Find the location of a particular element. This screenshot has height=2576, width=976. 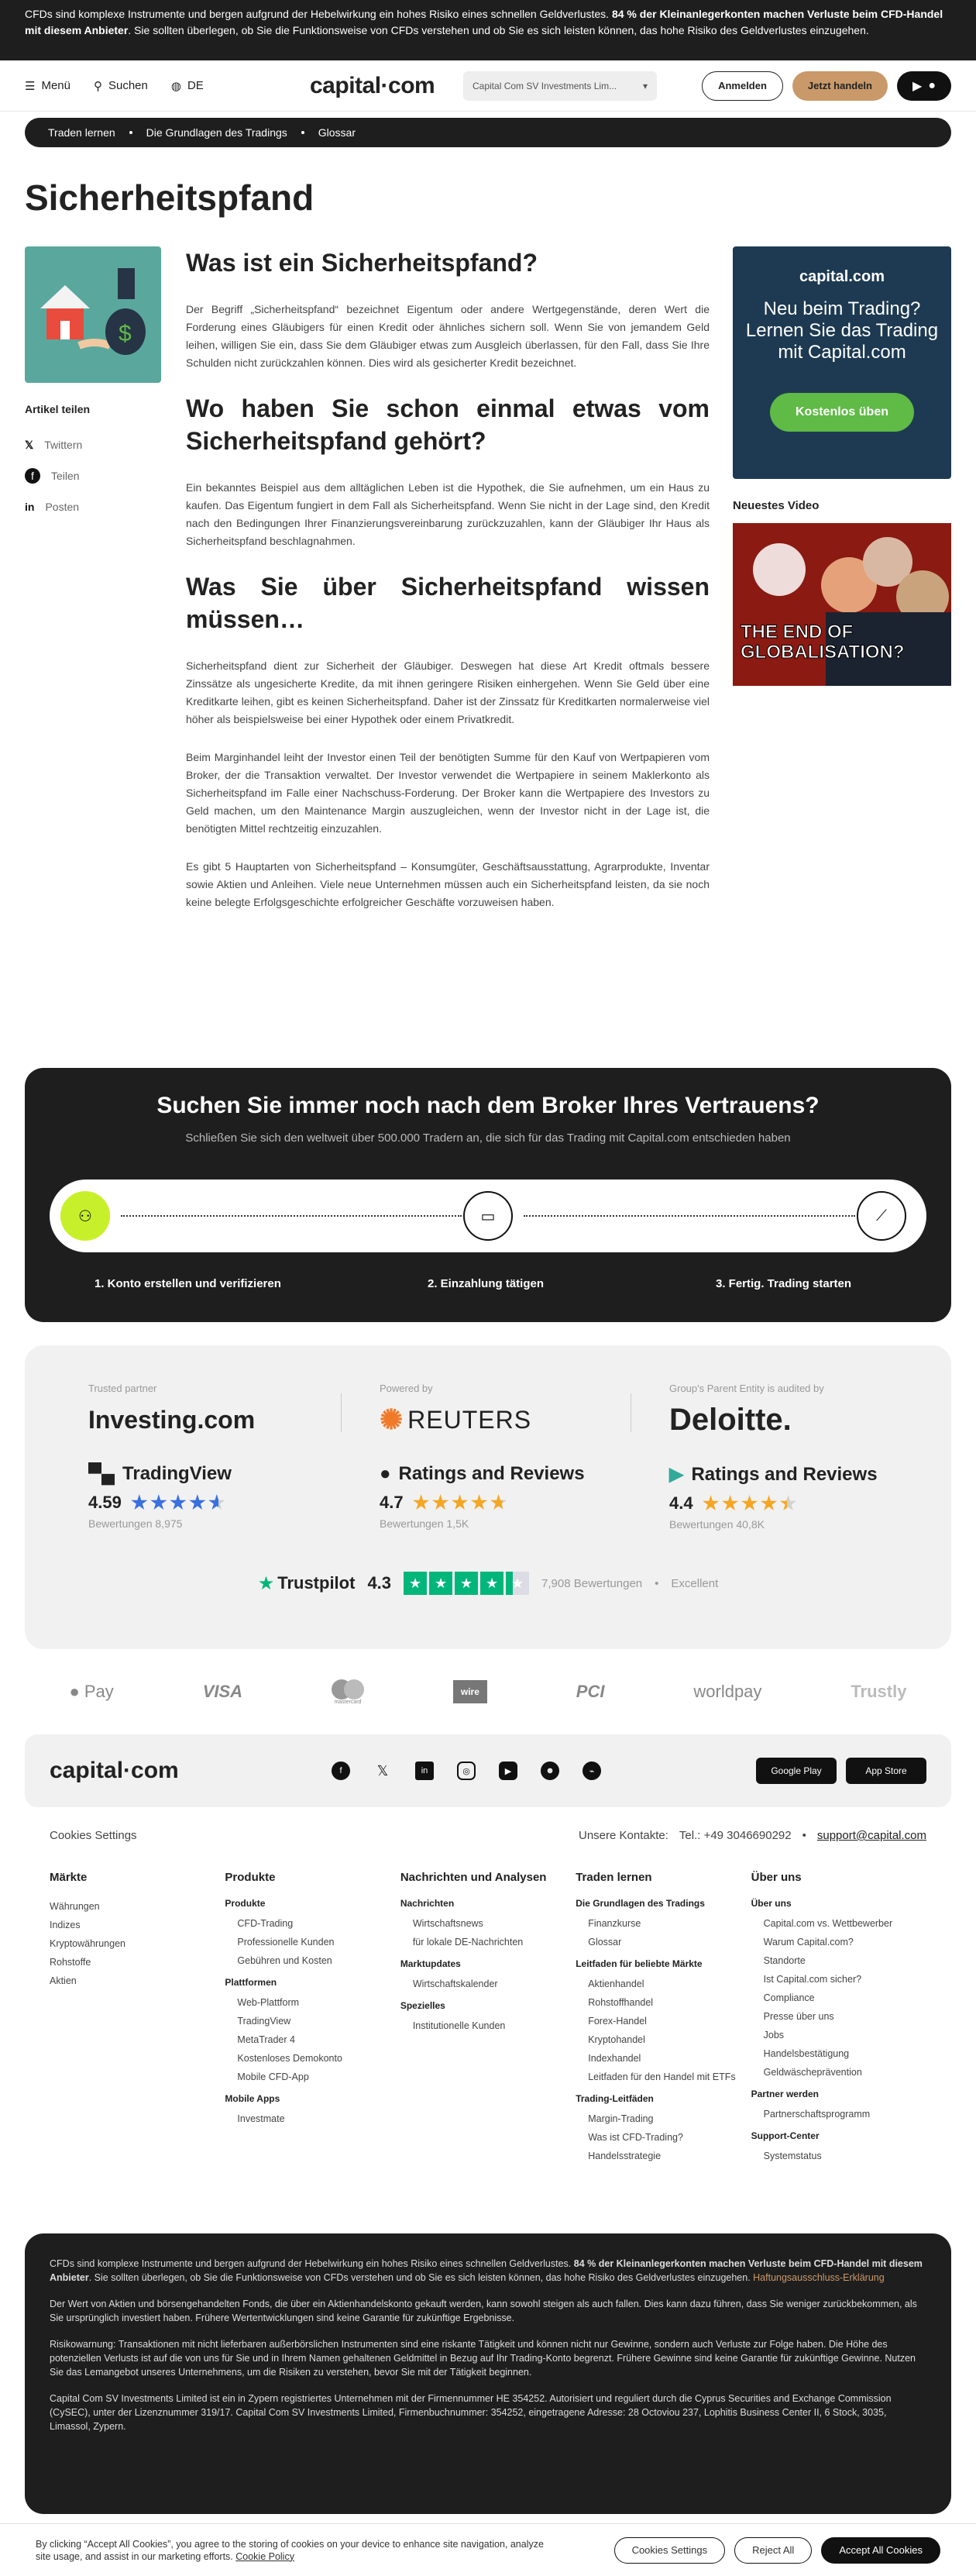

cookies-settings-button: Cookies Settings is located at coordinates (669, 2550).